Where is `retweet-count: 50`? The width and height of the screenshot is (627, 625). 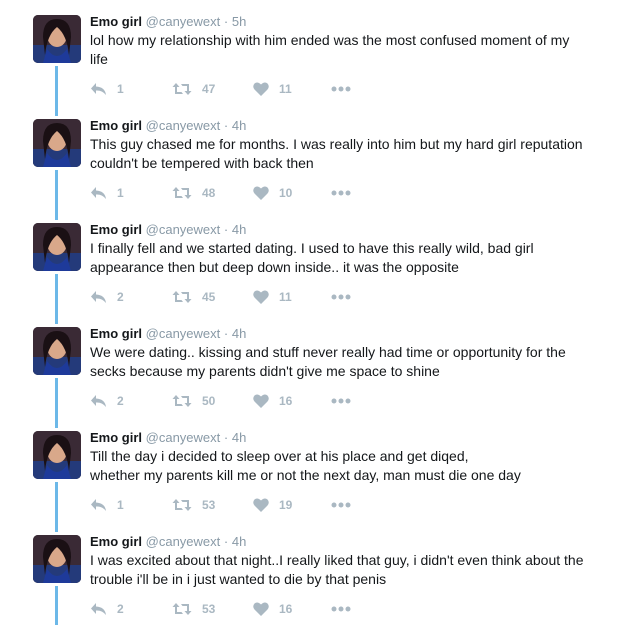 retweet-count: 50 is located at coordinates (209, 401).